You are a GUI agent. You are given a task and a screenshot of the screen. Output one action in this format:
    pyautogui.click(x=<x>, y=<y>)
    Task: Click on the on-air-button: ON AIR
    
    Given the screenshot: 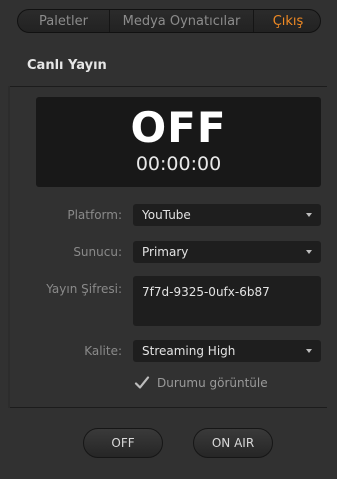 What is the action you would take?
    pyautogui.click(x=233, y=443)
    